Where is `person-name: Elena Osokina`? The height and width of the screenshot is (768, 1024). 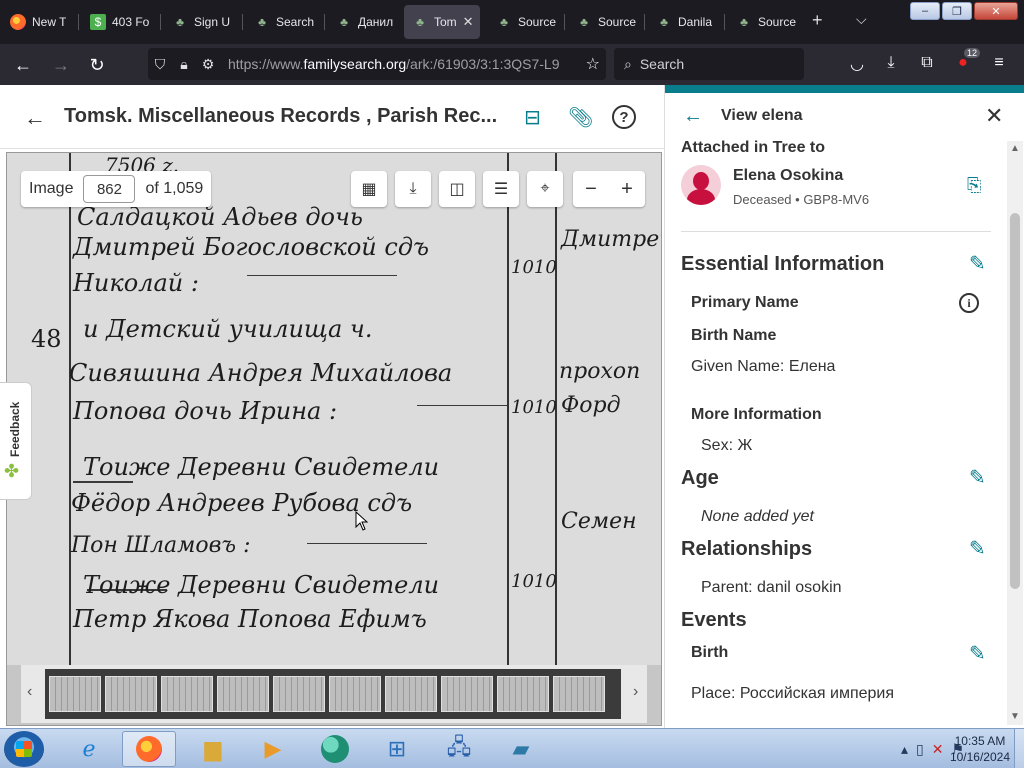 person-name: Elena Osokina is located at coordinates (788, 176).